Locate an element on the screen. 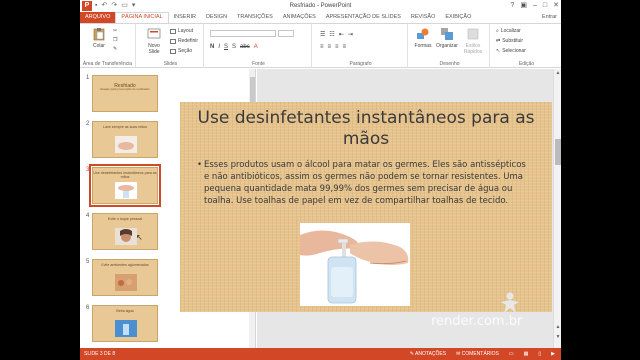 This screenshot has height=360, width=640. tab-review: REVISÃO is located at coordinates (423, 17).